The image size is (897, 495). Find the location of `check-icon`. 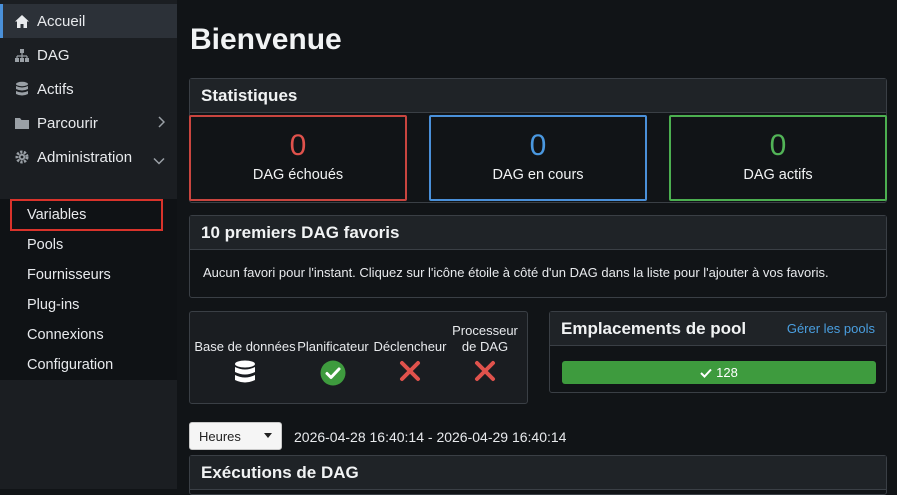

check-icon is located at coordinates (706, 373).